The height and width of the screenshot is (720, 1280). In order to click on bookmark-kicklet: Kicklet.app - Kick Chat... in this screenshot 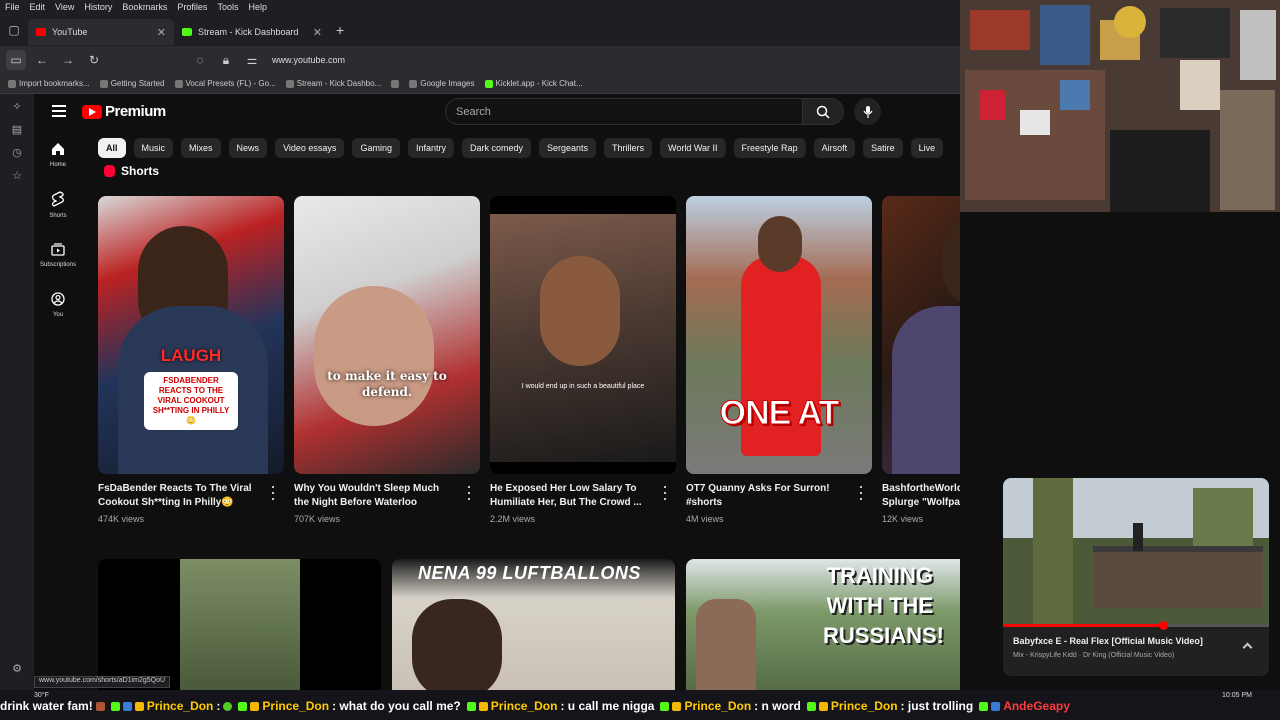, I will do `click(533, 83)`.